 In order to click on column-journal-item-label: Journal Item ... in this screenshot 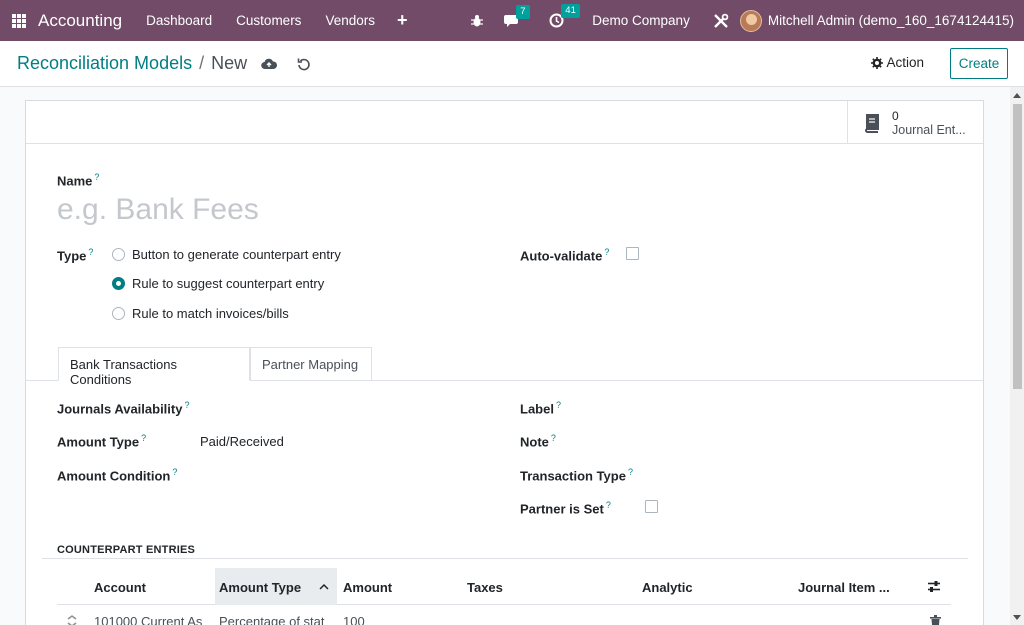, I will do `click(853, 586)`.